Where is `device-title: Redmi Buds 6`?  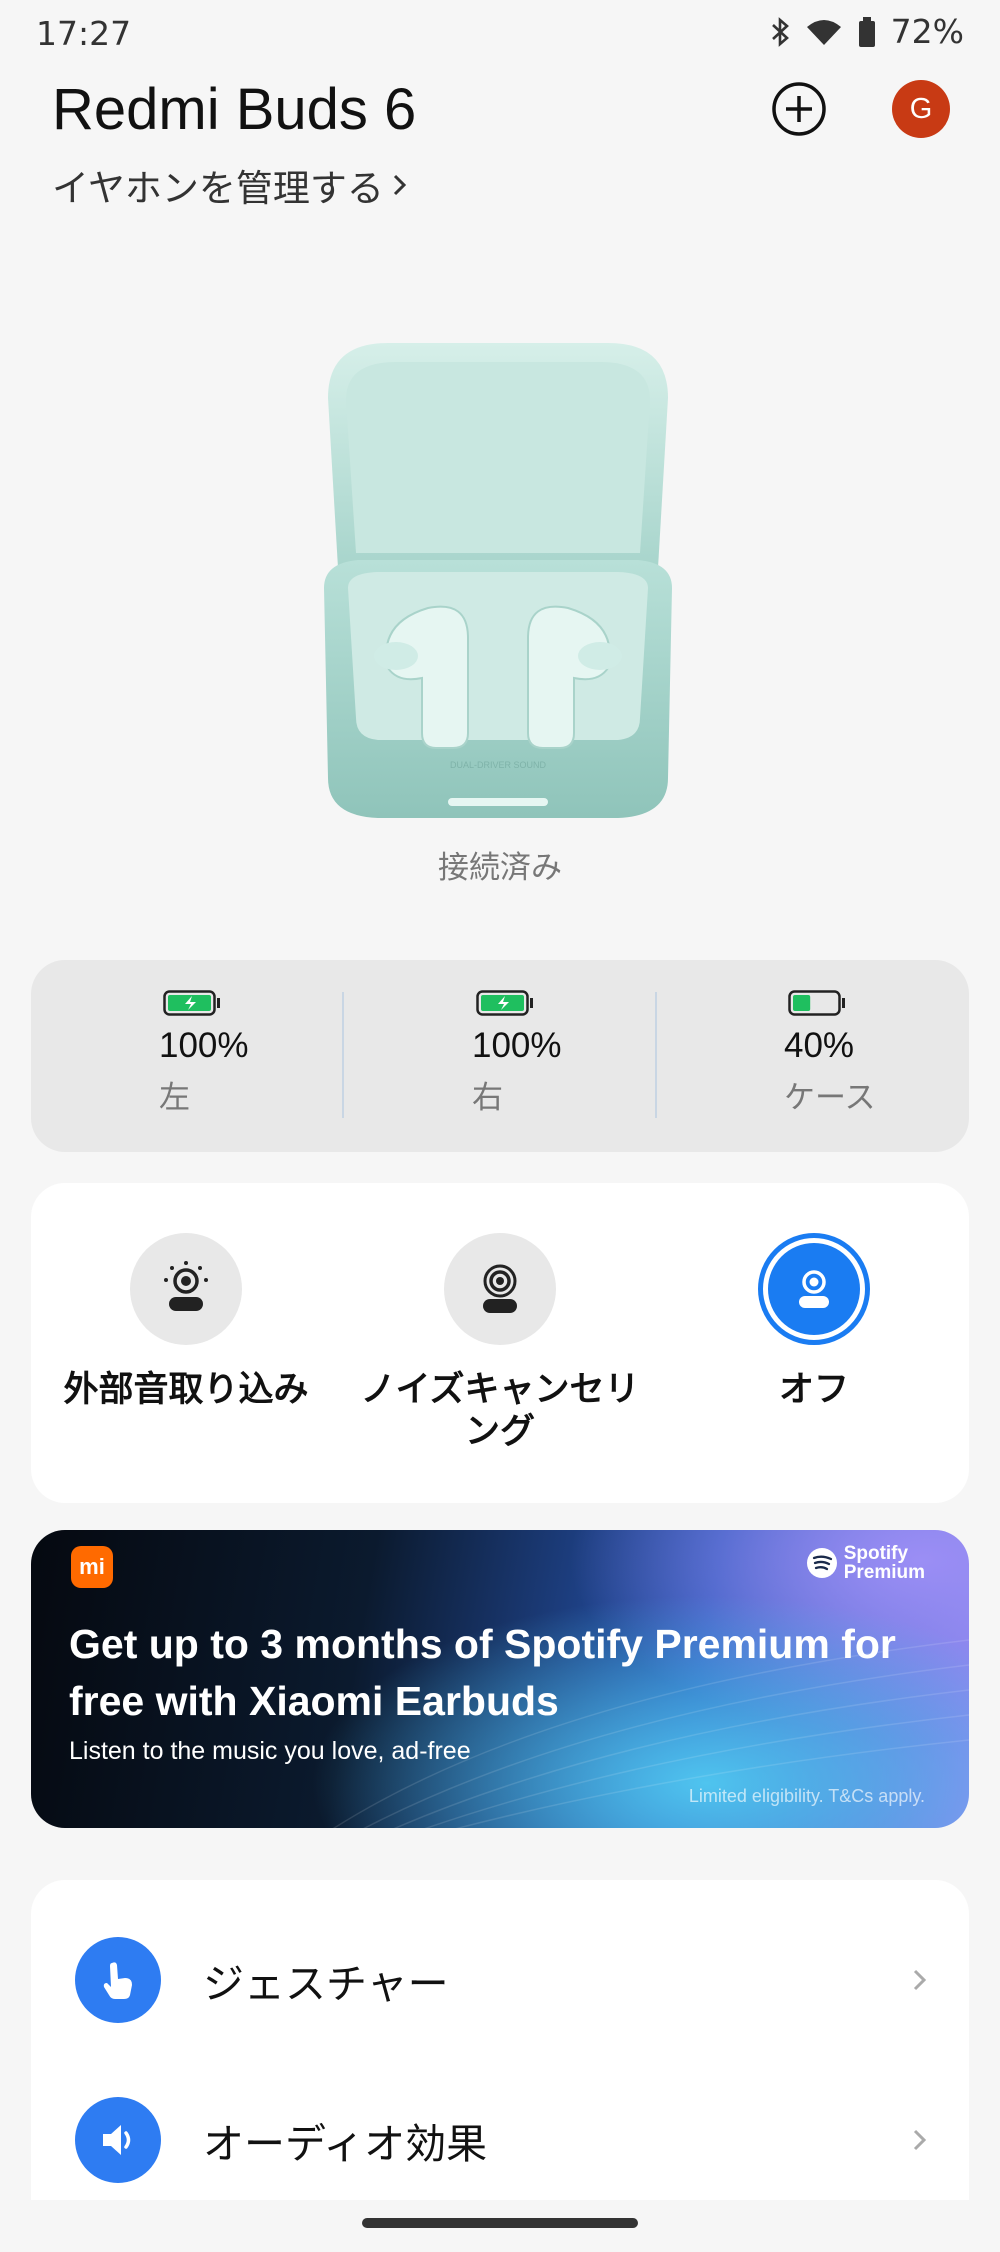
device-title: Redmi Buds 6 is located at coordinates (234, 109).